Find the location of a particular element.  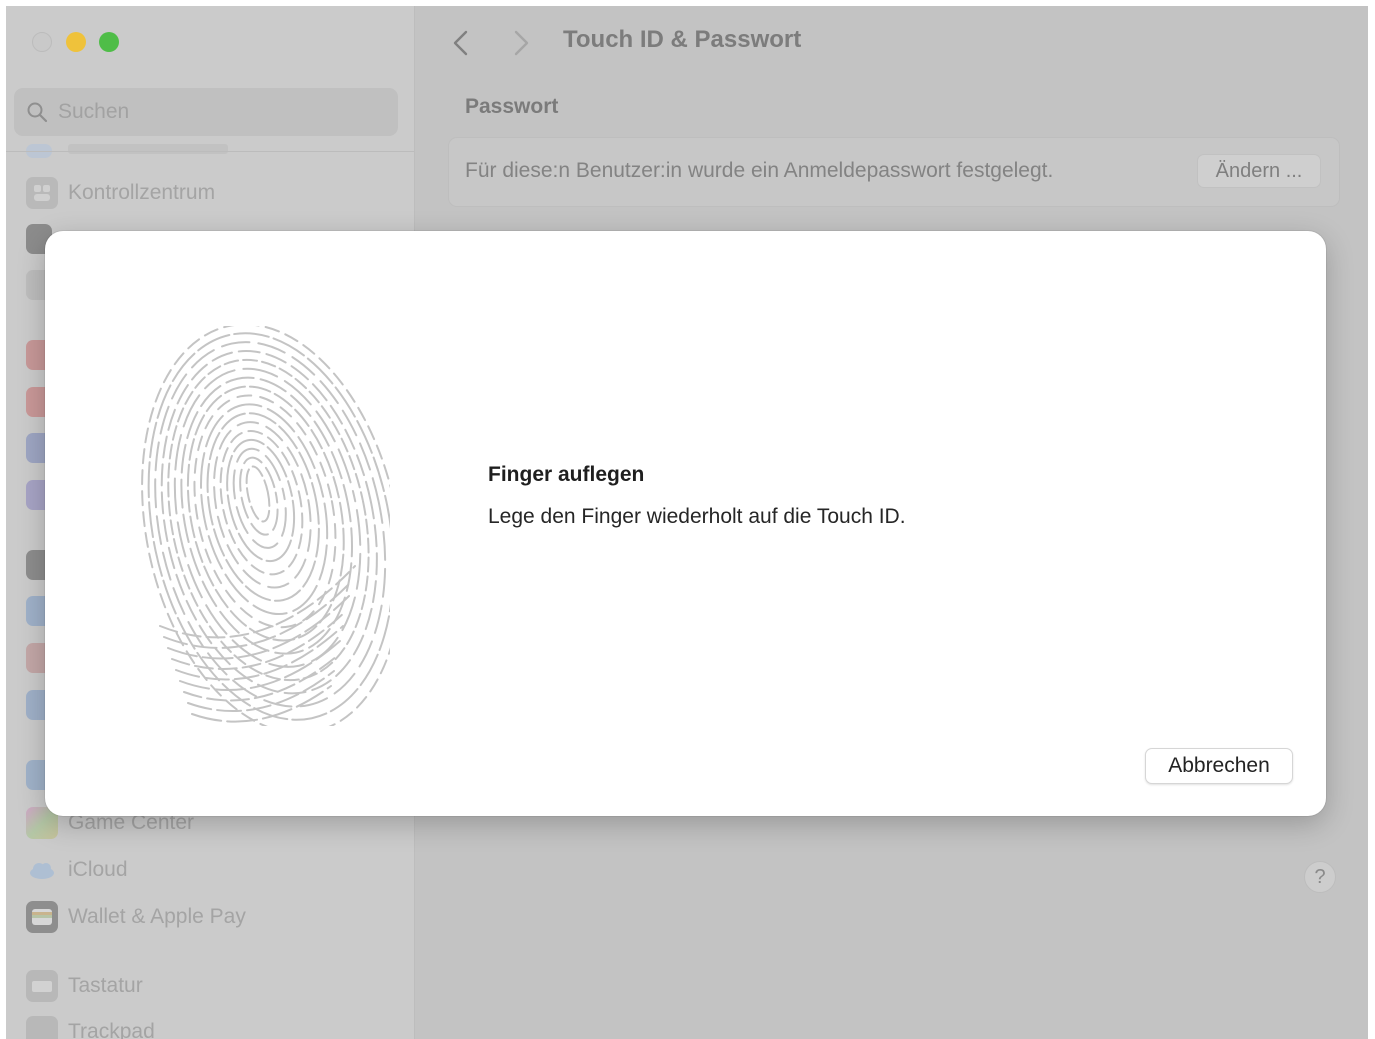

trackpad-icon is located at coordinates (42, 1027).